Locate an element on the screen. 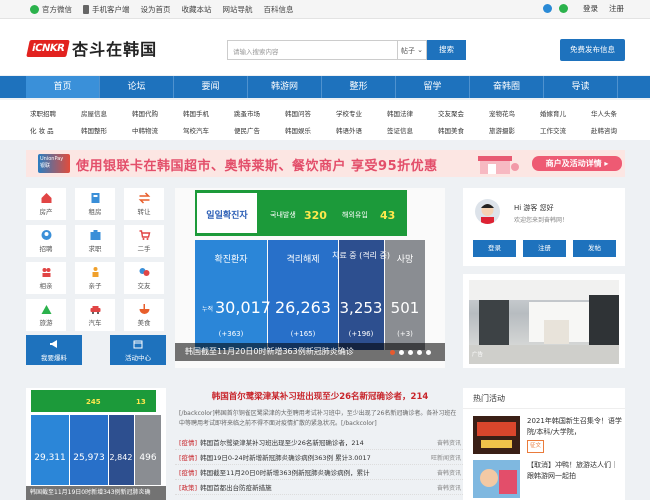  category-recruit: 招聘 is located at coordinates (46, 241).